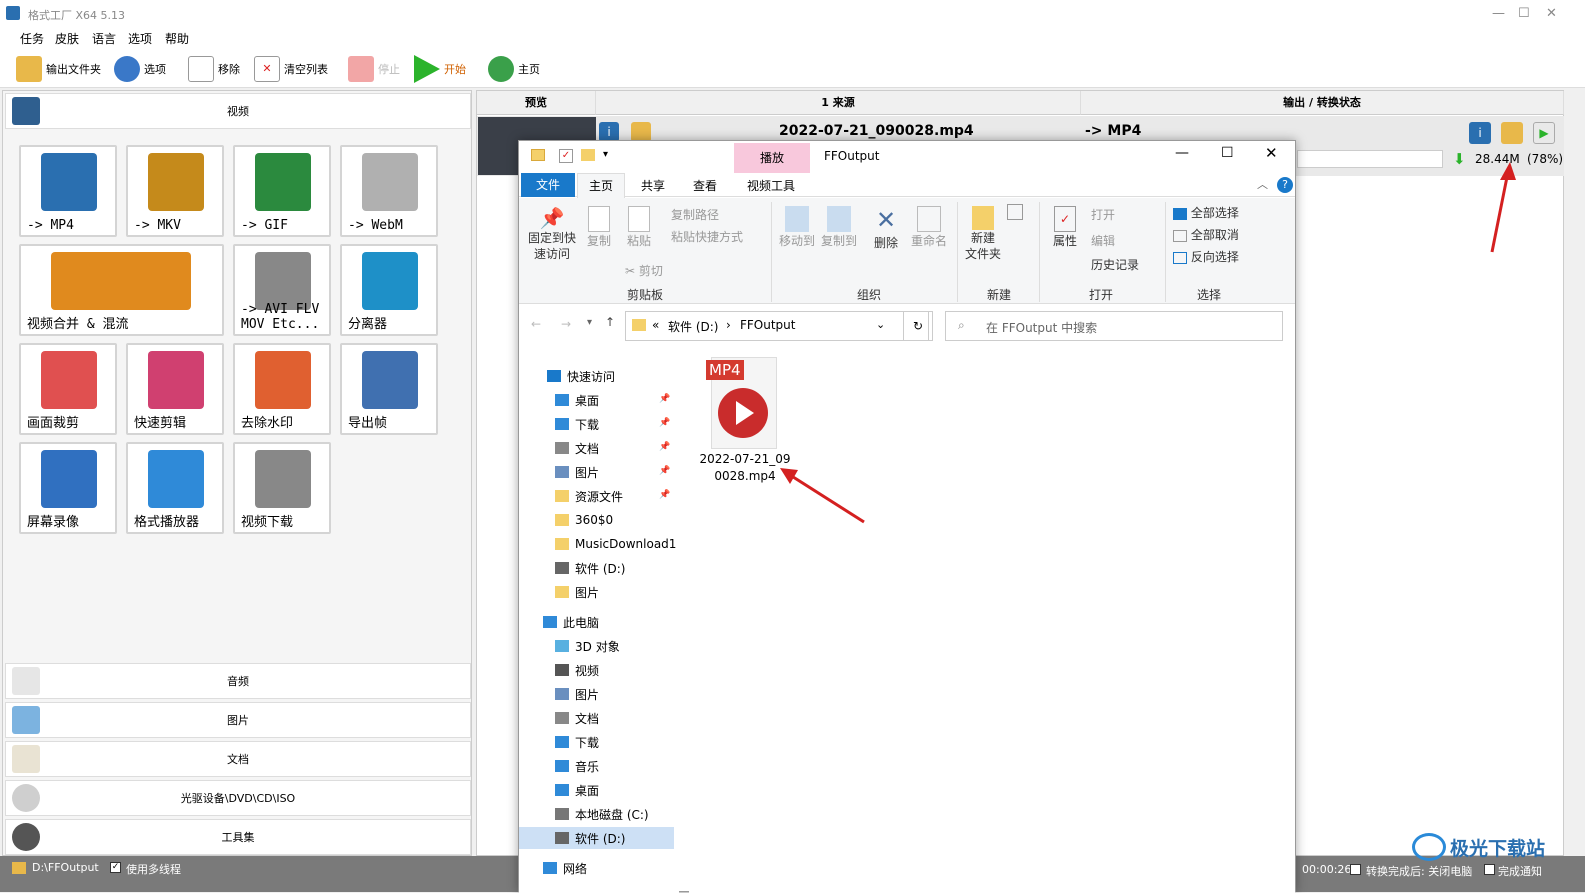  I want to click on column-source: 1 来源, so click(838, 103).